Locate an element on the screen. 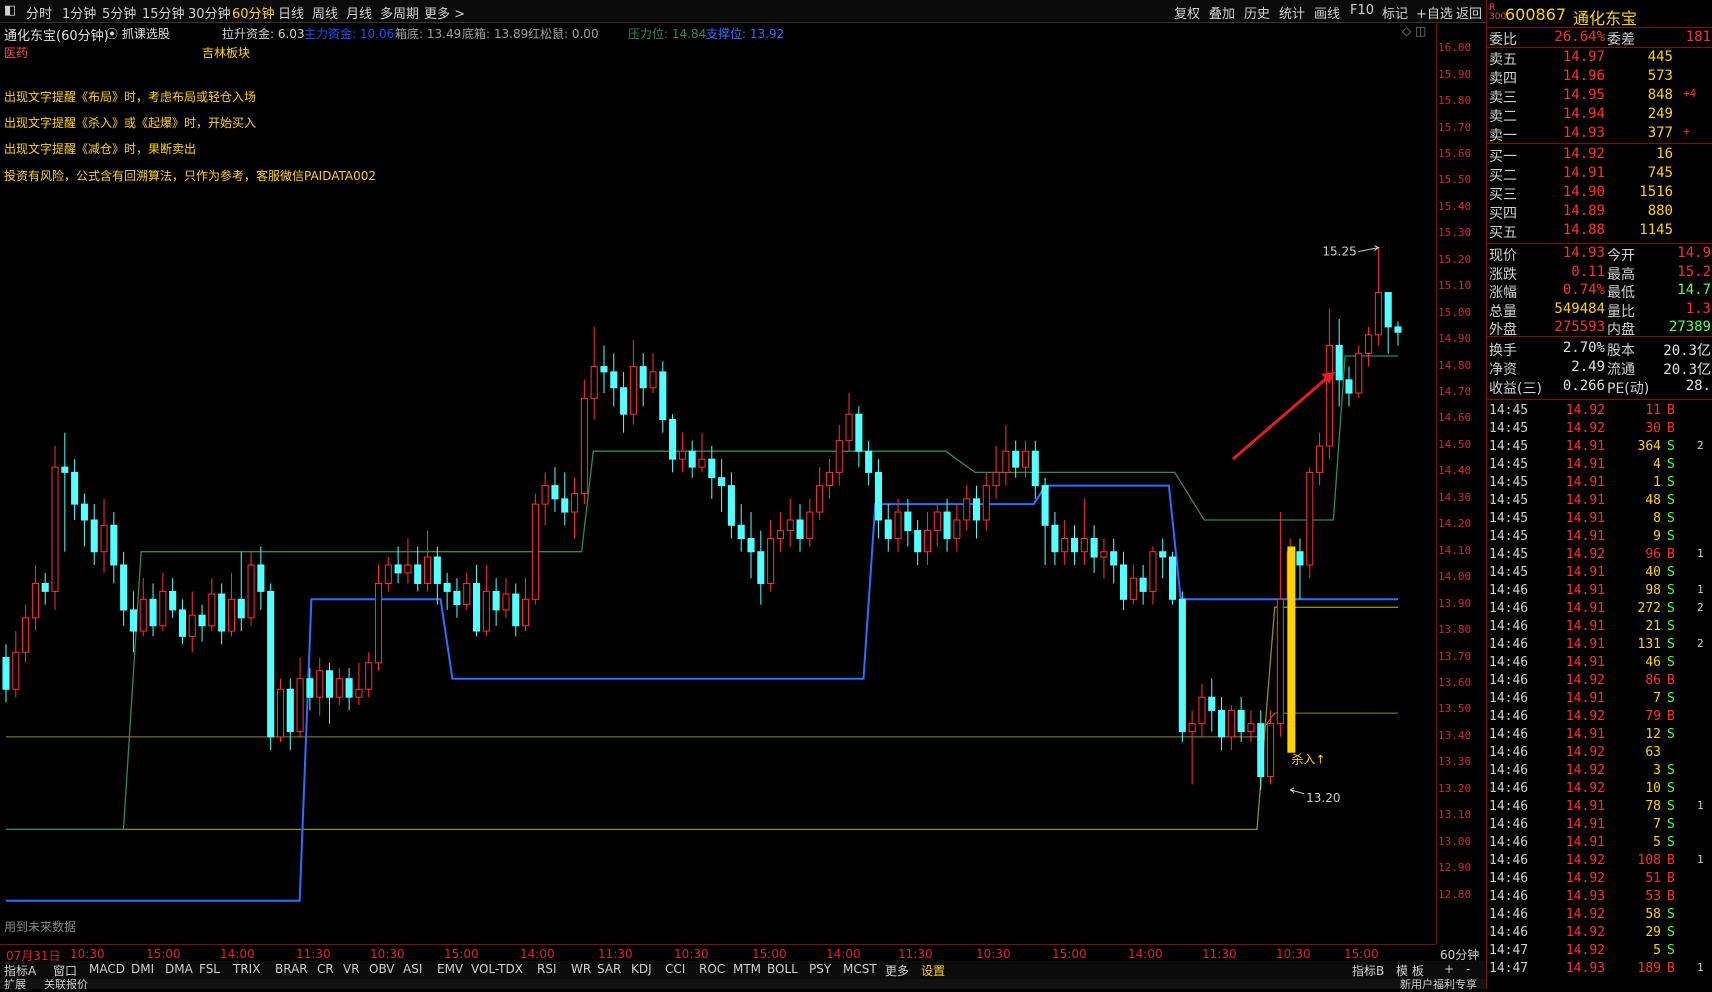 This screenshot has width=1712, height=992. tab-15min: 15分钟 is located at coordinates (163, 12).